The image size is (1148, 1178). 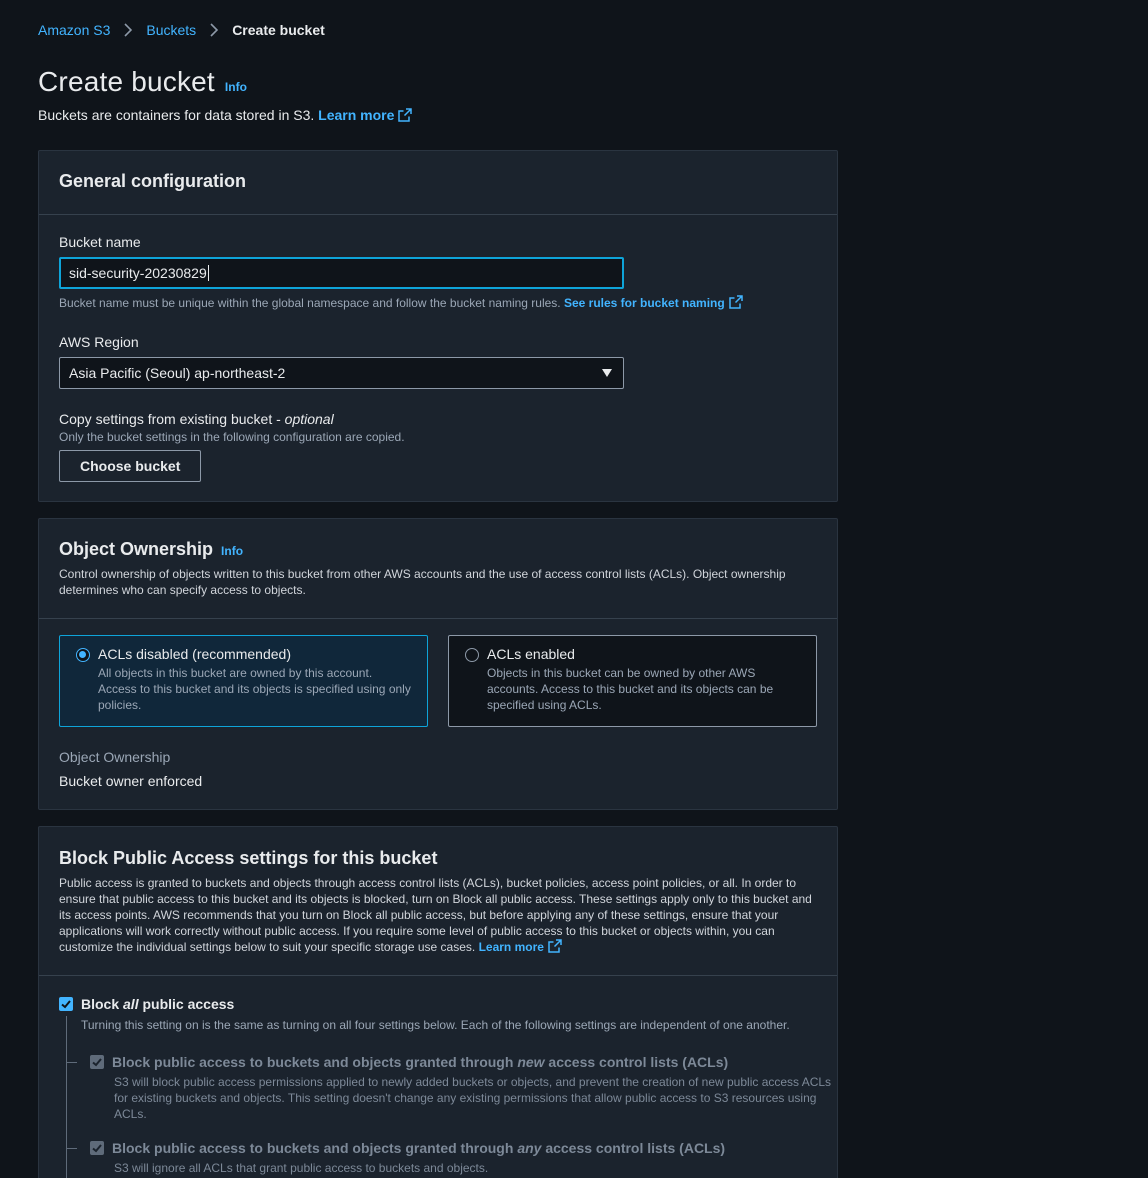 I want to click on radio-unselected-icon, so click(x=472, y=655).